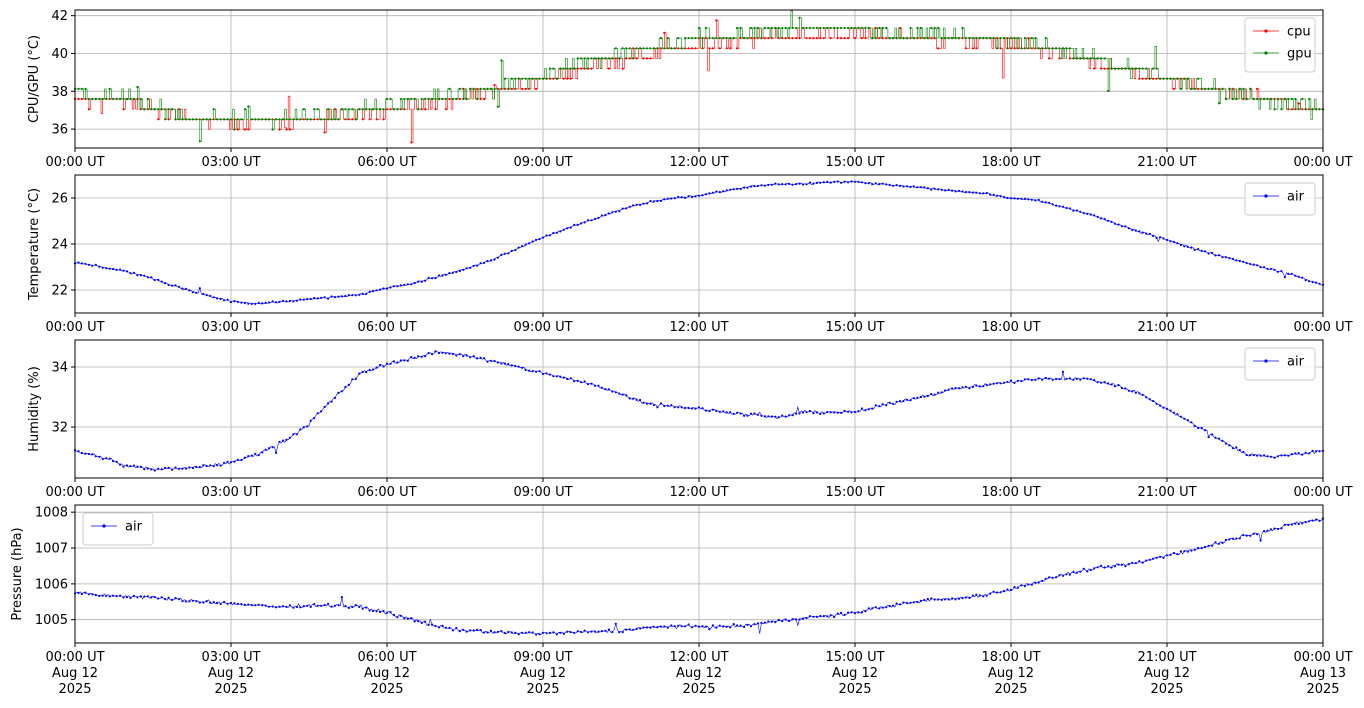  I want to click on x-tick-label: 00:00 UT Aug 12 2025, so click(74, 673).